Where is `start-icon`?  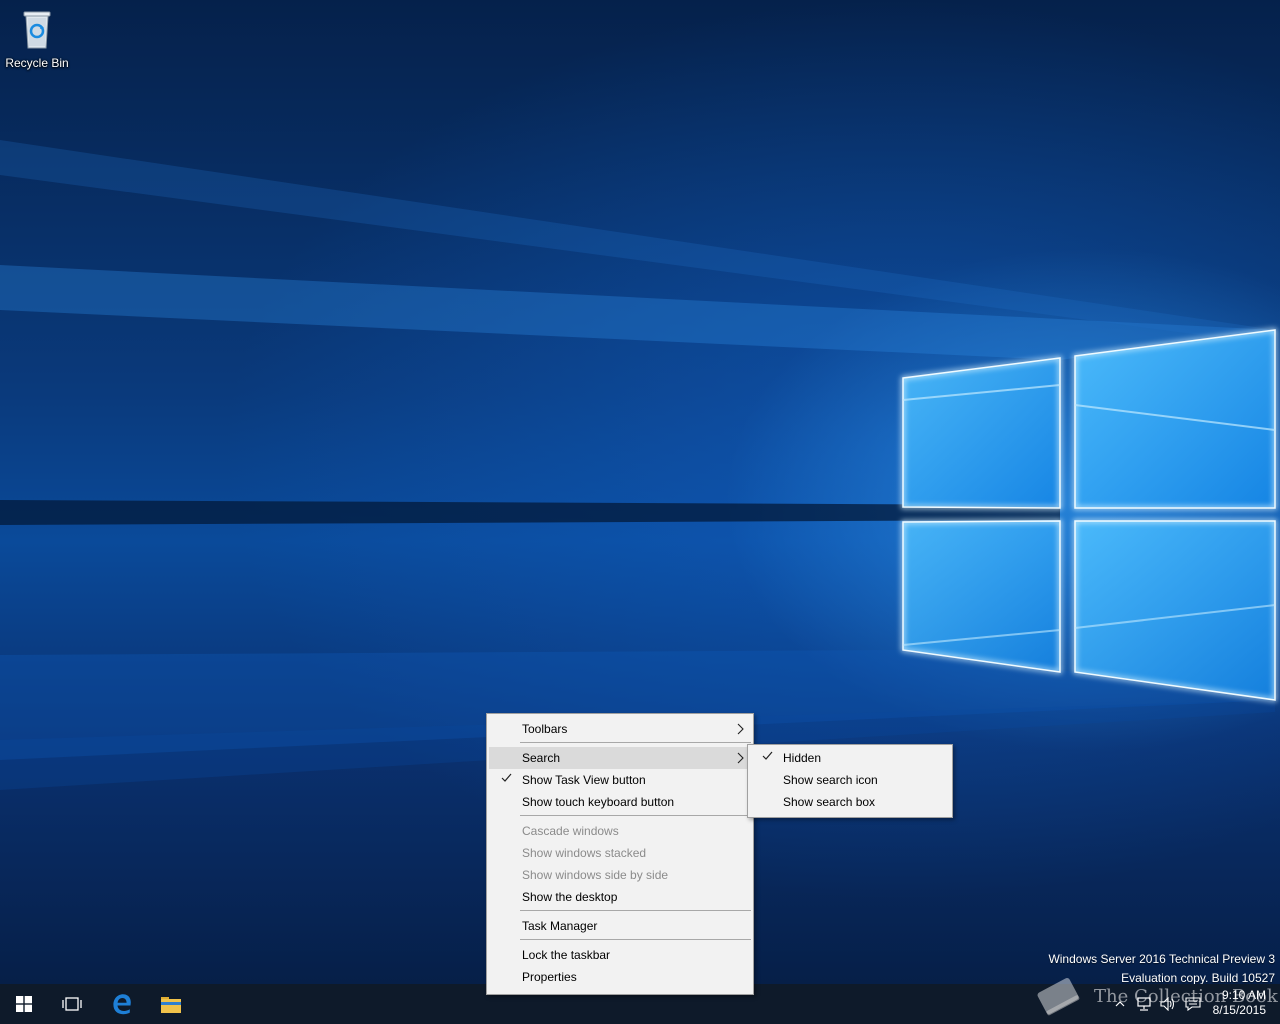
start-icon is located at coordinates (24, 1004).